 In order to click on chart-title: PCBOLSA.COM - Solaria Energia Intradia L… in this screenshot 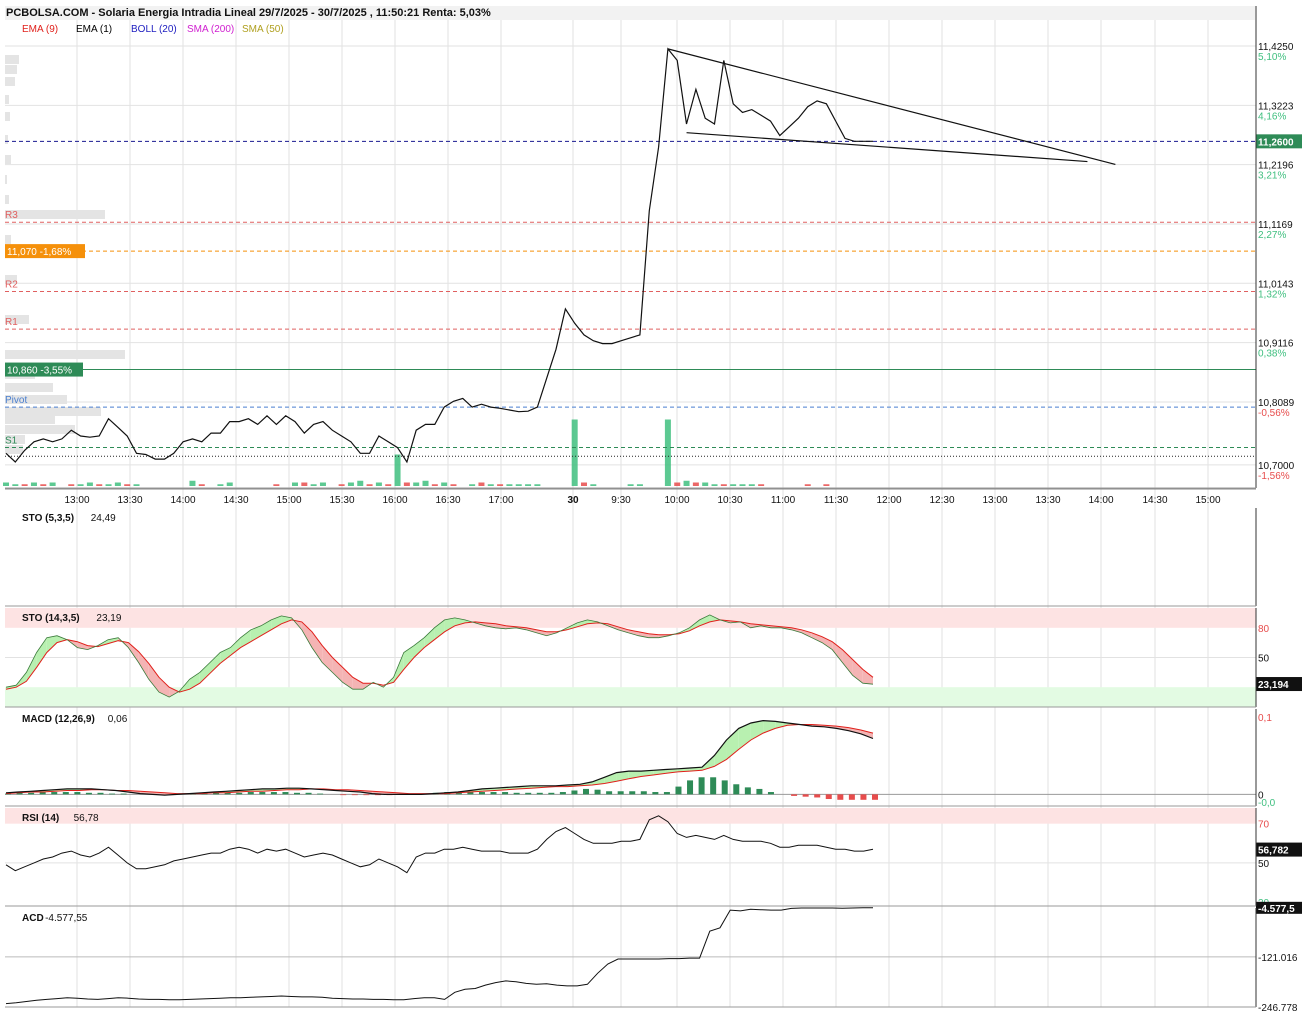, I will do `click(248, 13)`.